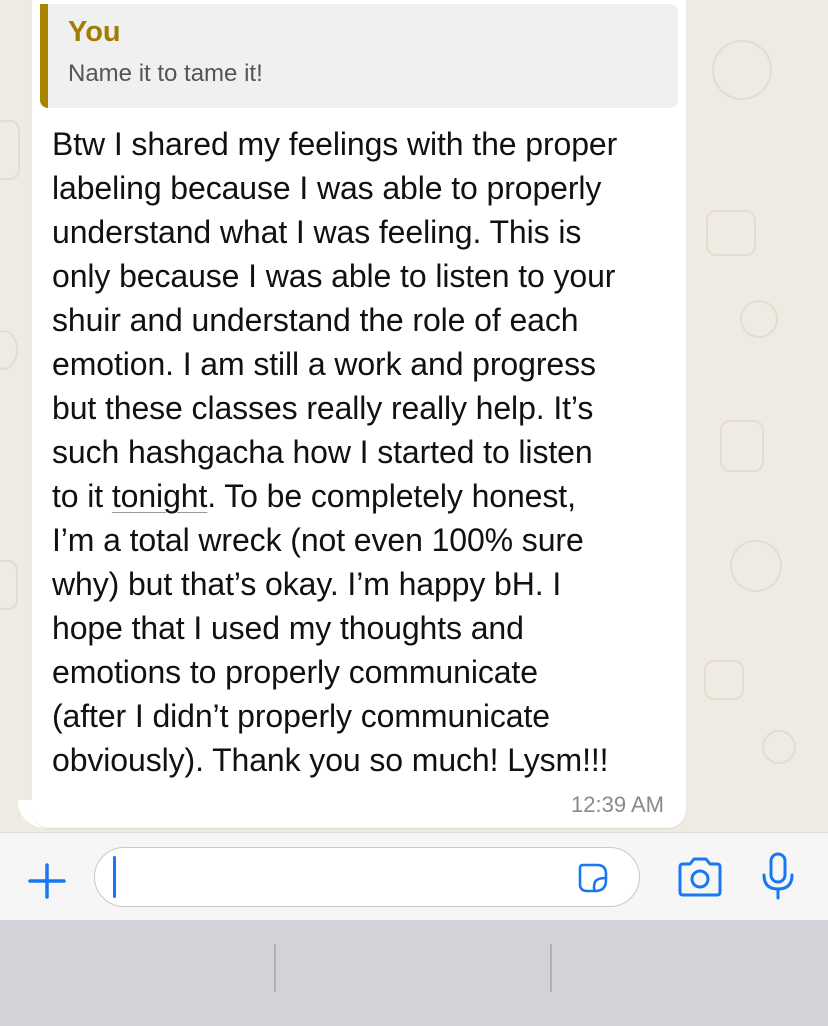  I want to click on message-line: hope that I used my thoughts and, so click(288, 628).